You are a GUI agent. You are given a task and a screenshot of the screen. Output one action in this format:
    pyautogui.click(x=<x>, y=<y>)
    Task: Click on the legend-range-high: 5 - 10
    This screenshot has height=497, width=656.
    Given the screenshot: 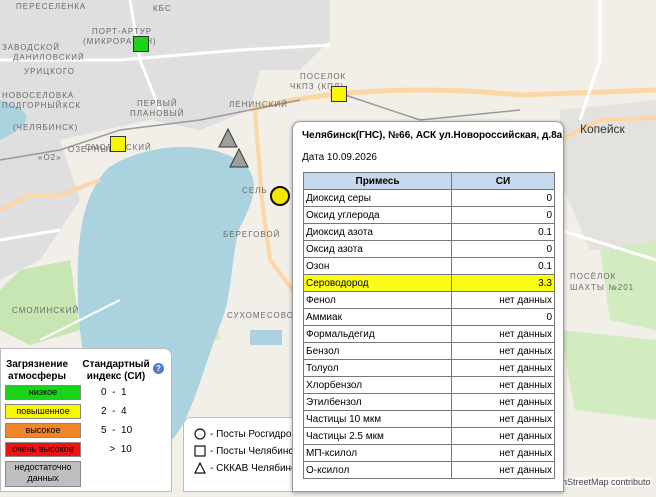 What is the action you would take?
    pyautogui.click(x=117, y=430)
    